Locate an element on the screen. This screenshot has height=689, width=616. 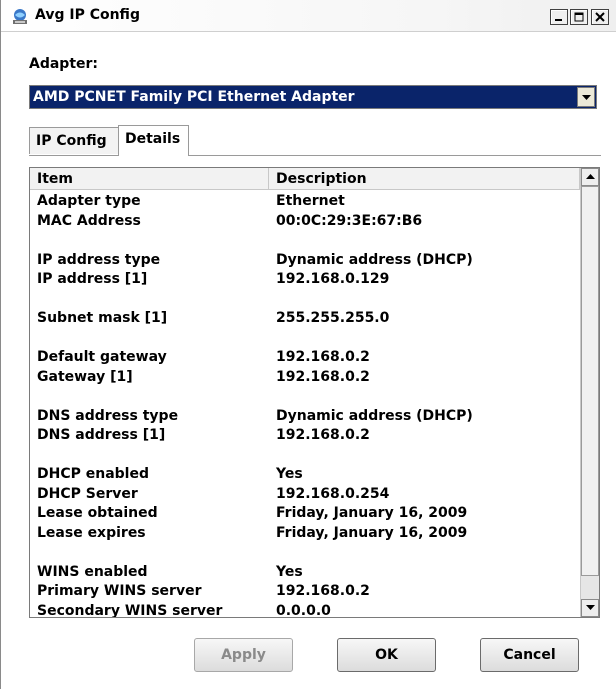
table-row: Secondary WINS server 0.0.0.0 is located at coordinates (305, 610).